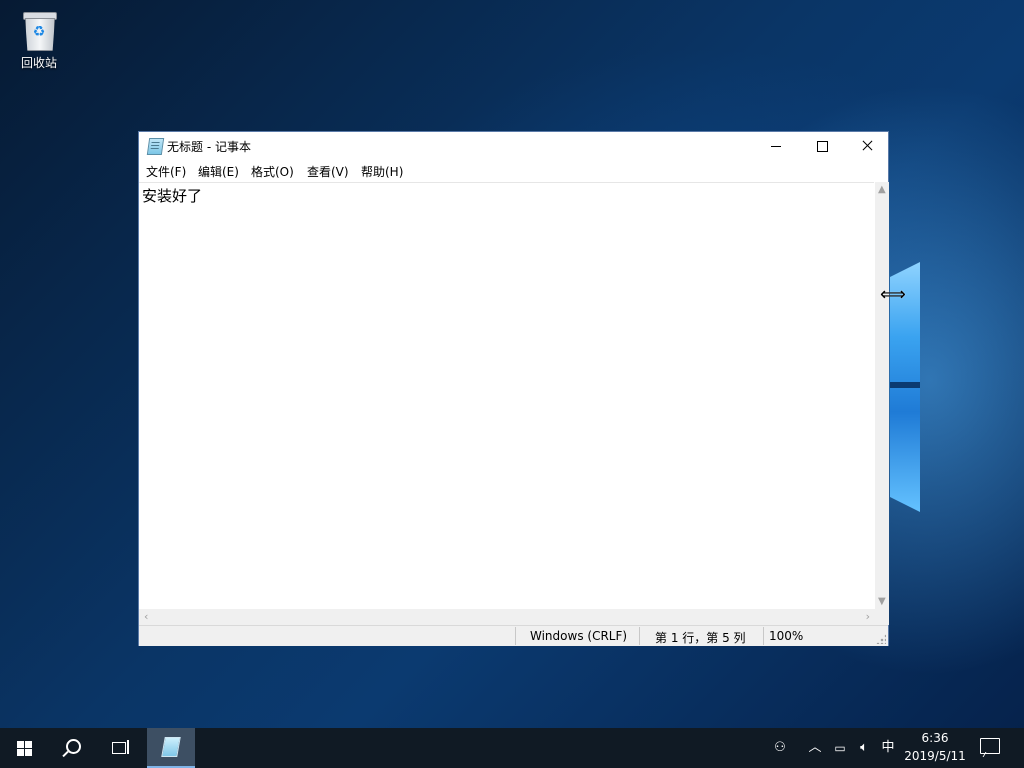  Describe the element at coordinates (882, 395) in the screenshot. I see `vertical-scrollbar: ▲ ▼` at that location.